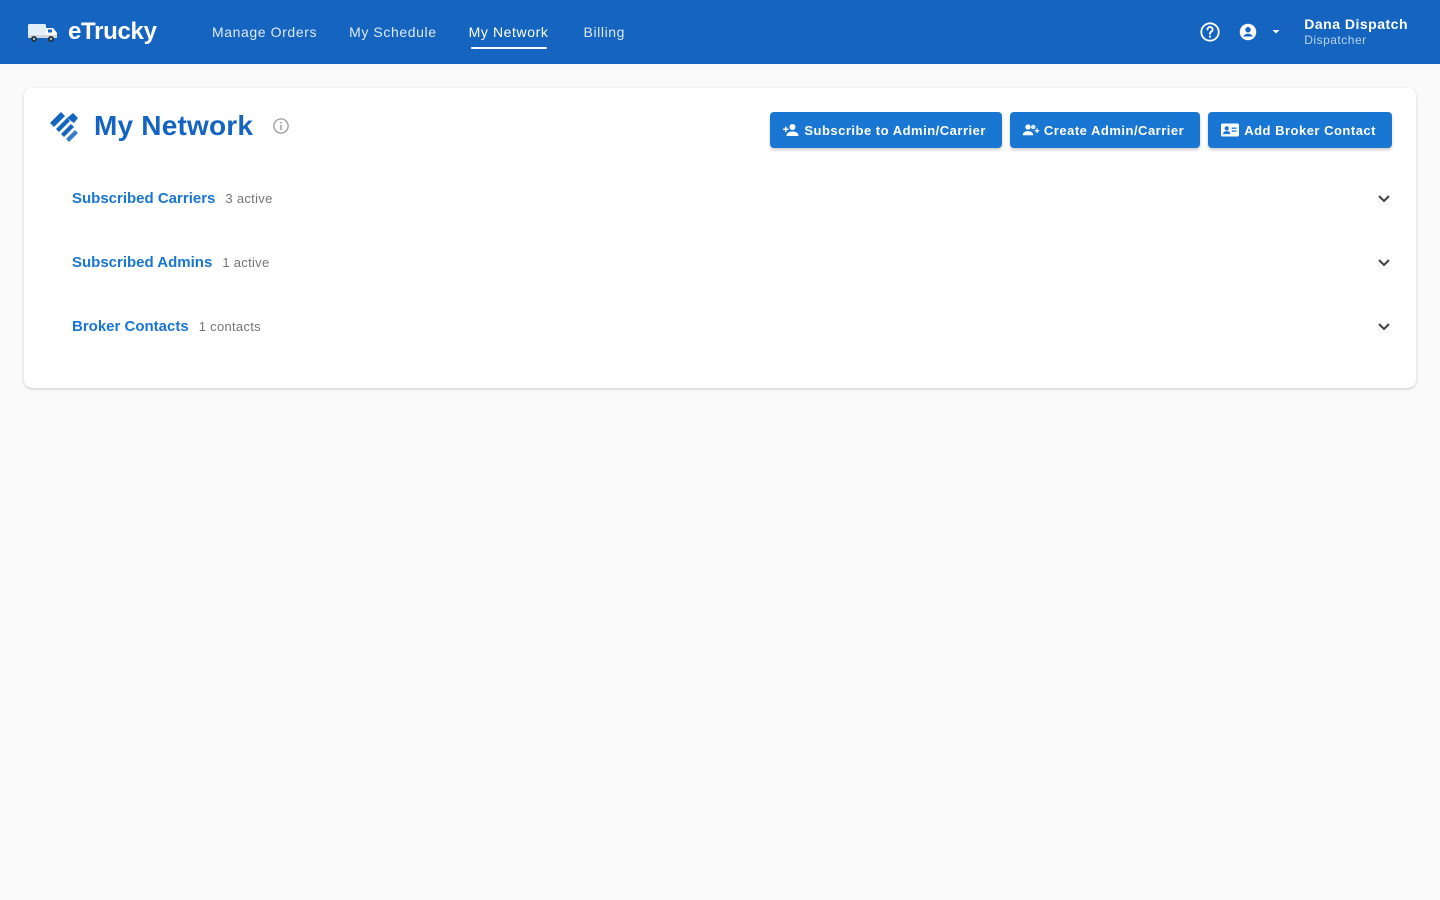  What do you see at coordinates (246, 262) in the screenshot?
I see `section-count: 1 active` at bounding box center [246, 262].